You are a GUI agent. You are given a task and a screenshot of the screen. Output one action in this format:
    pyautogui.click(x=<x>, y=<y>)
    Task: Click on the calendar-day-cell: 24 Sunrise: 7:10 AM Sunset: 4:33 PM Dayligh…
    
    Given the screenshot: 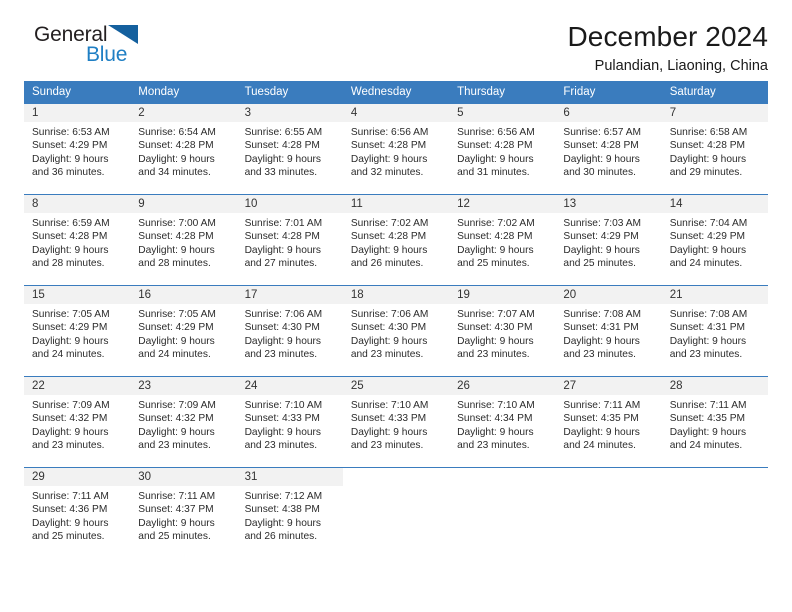 What is the action you would take?
    pyautogui.click(x=289, y=422)
    